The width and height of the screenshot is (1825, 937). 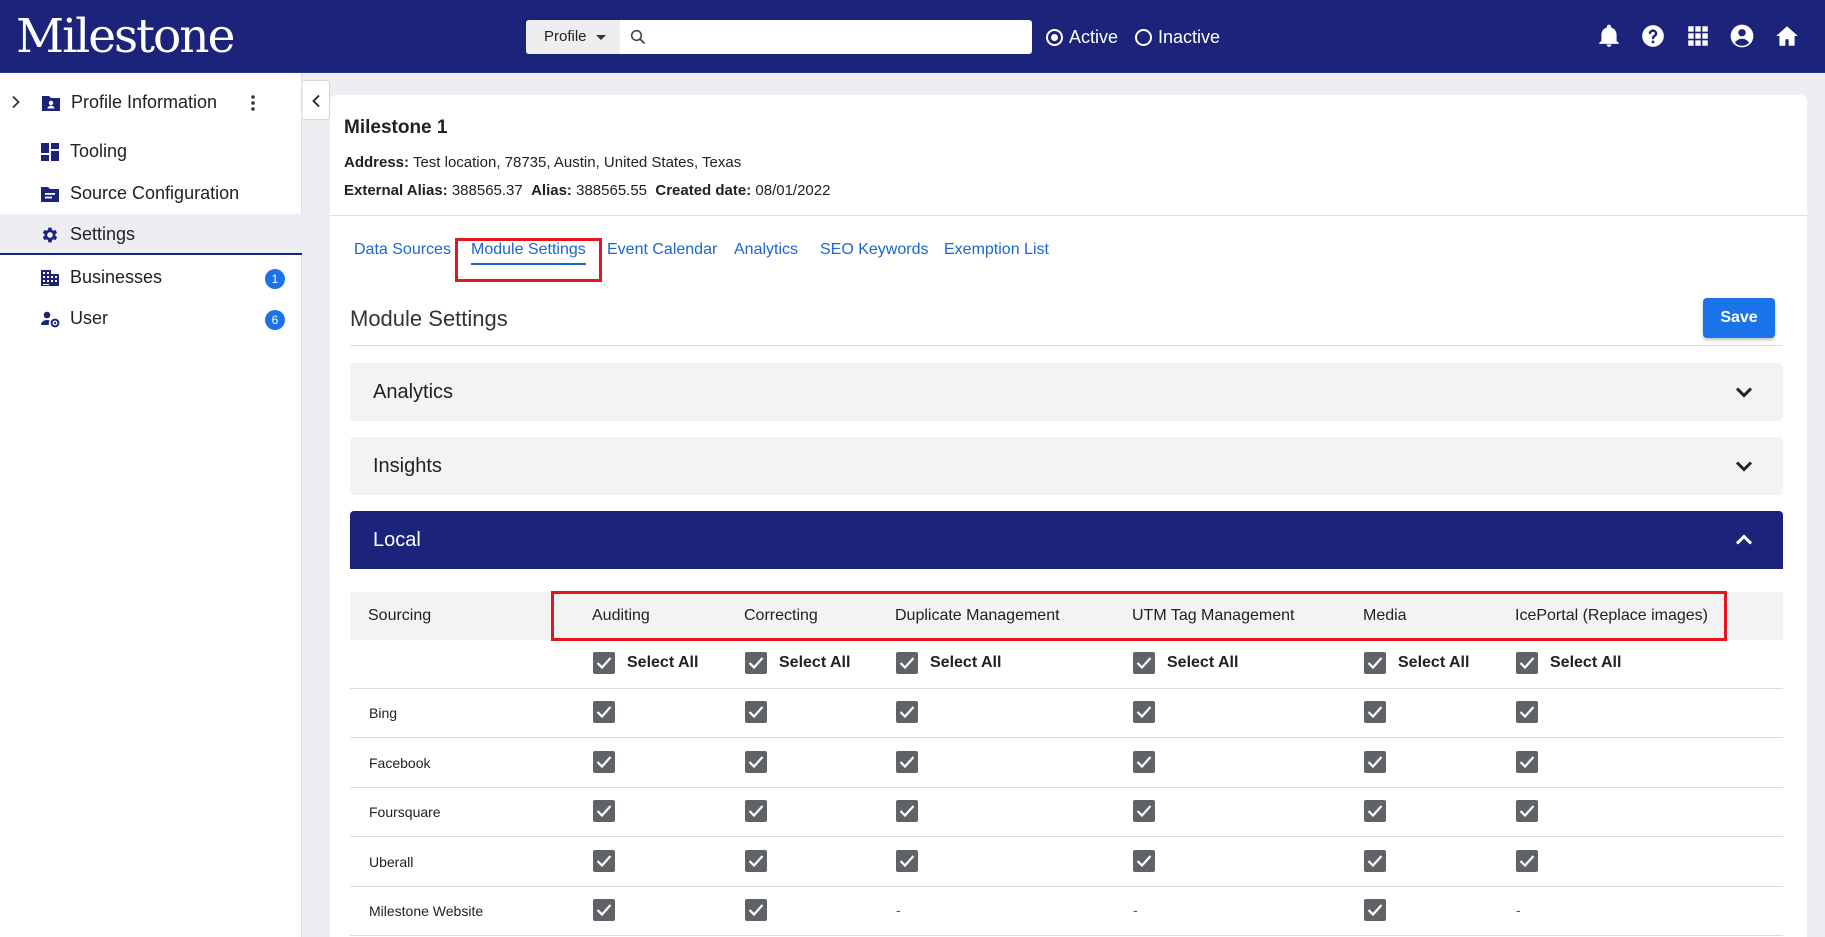 I want to click on chevron-left-icon, so click(x=316, y=101).